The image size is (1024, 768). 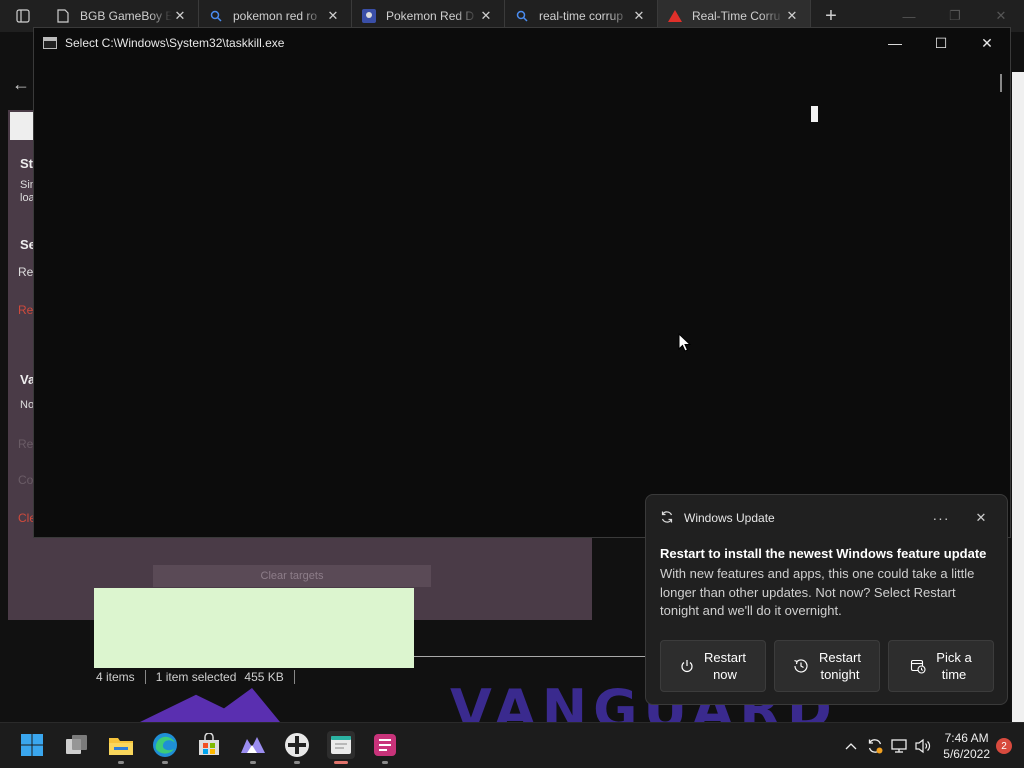 I want to click on new-tab-plus-icon: +, so click(x=831, y=16).